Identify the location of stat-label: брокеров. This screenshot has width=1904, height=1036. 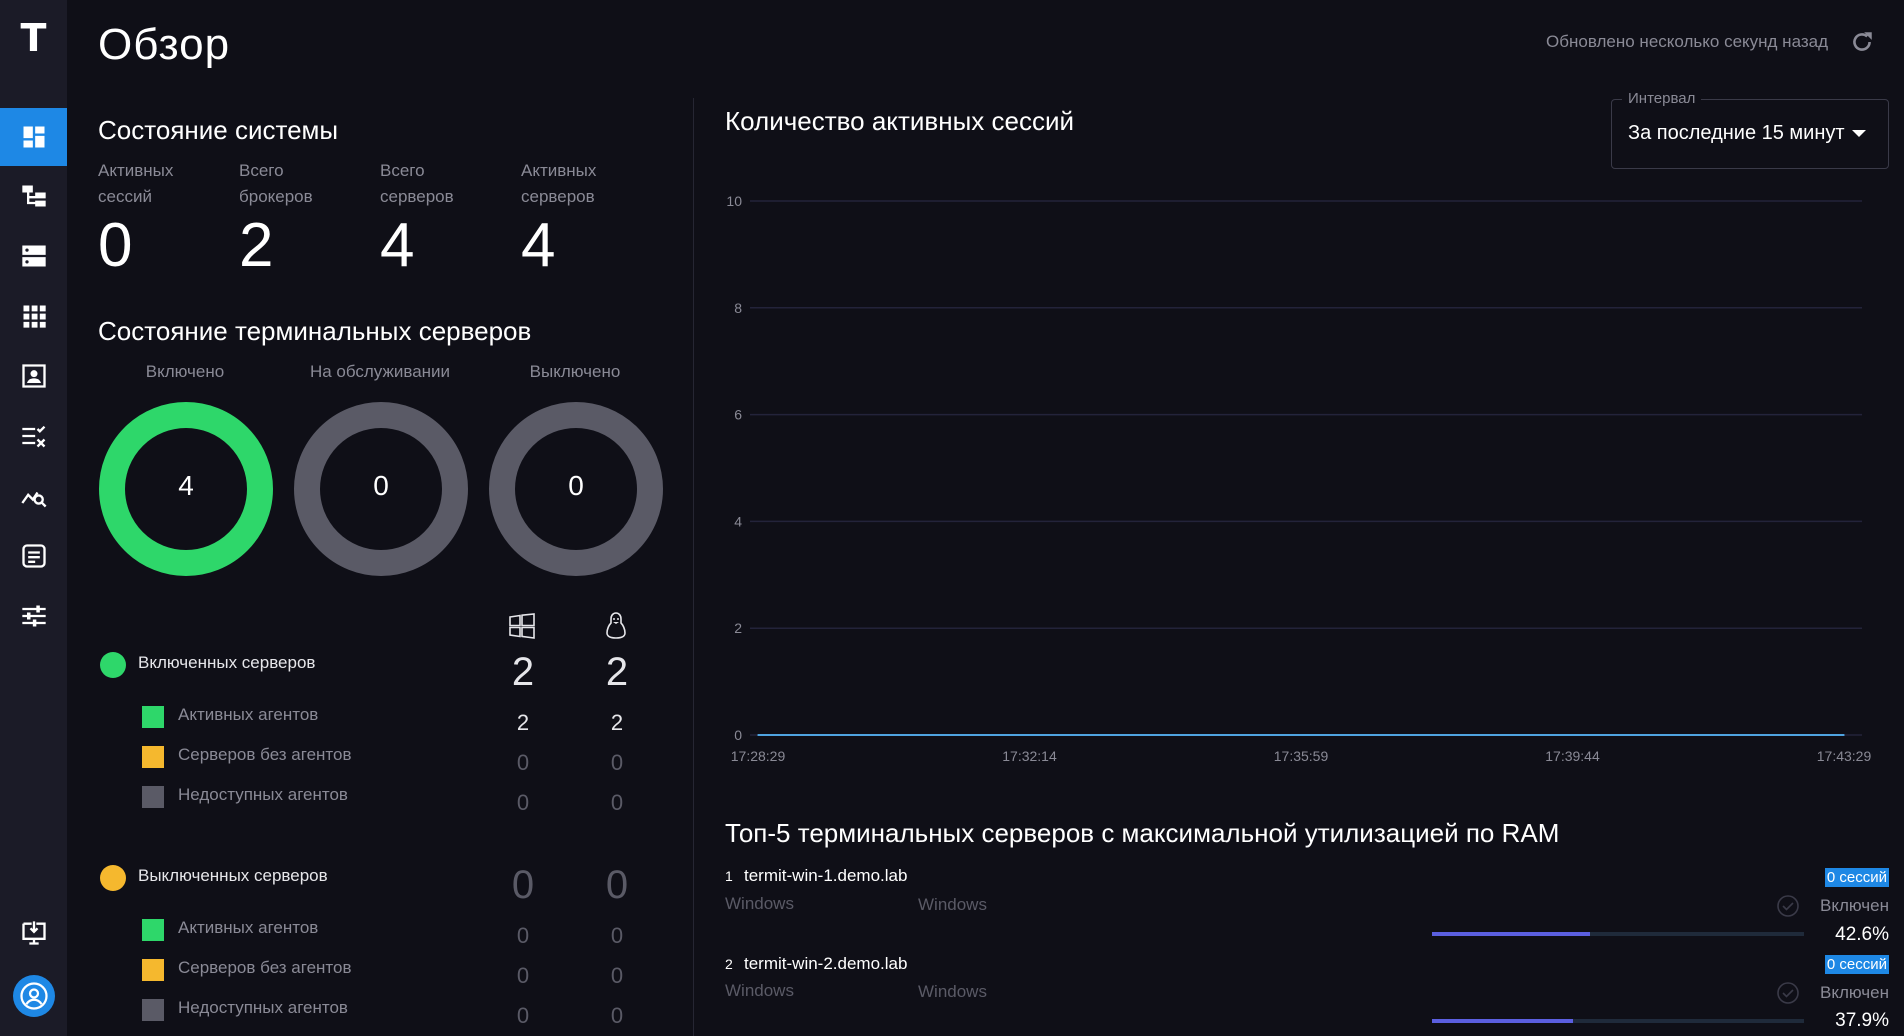
(276, 196).